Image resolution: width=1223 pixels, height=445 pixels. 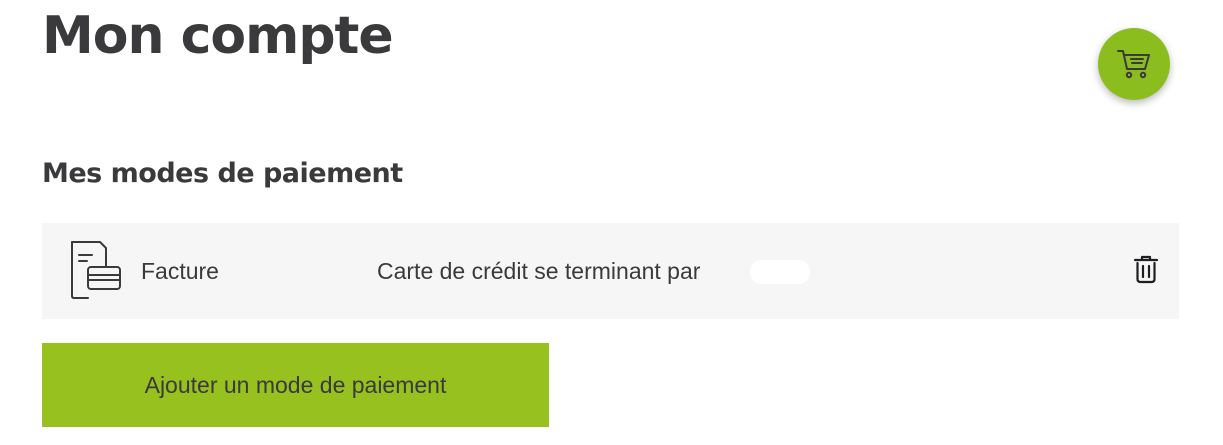 I want to click on delete-payment-method-button, so click(x=1146, y=271).